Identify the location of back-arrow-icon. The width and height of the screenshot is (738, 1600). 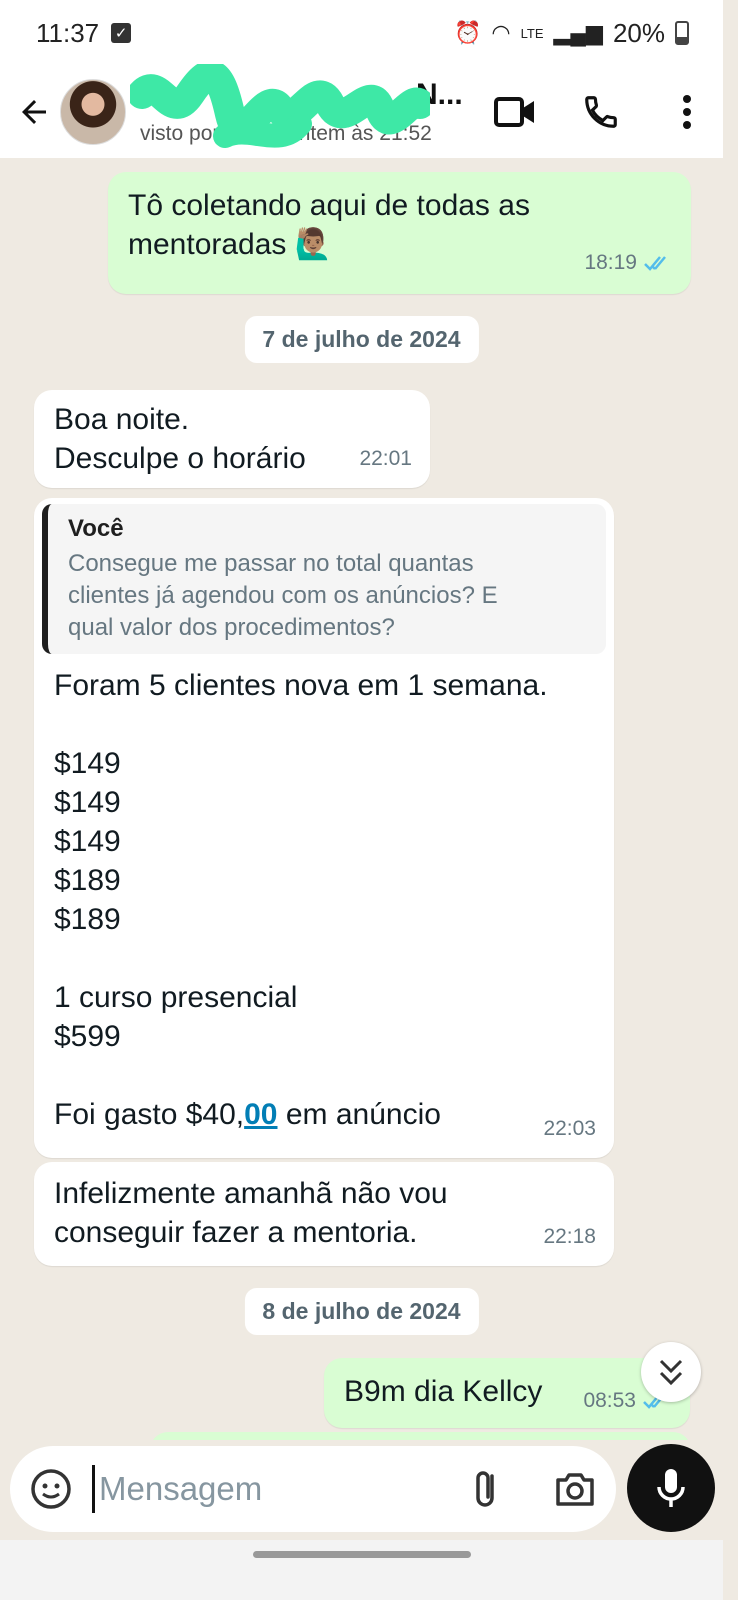
(34, 112).